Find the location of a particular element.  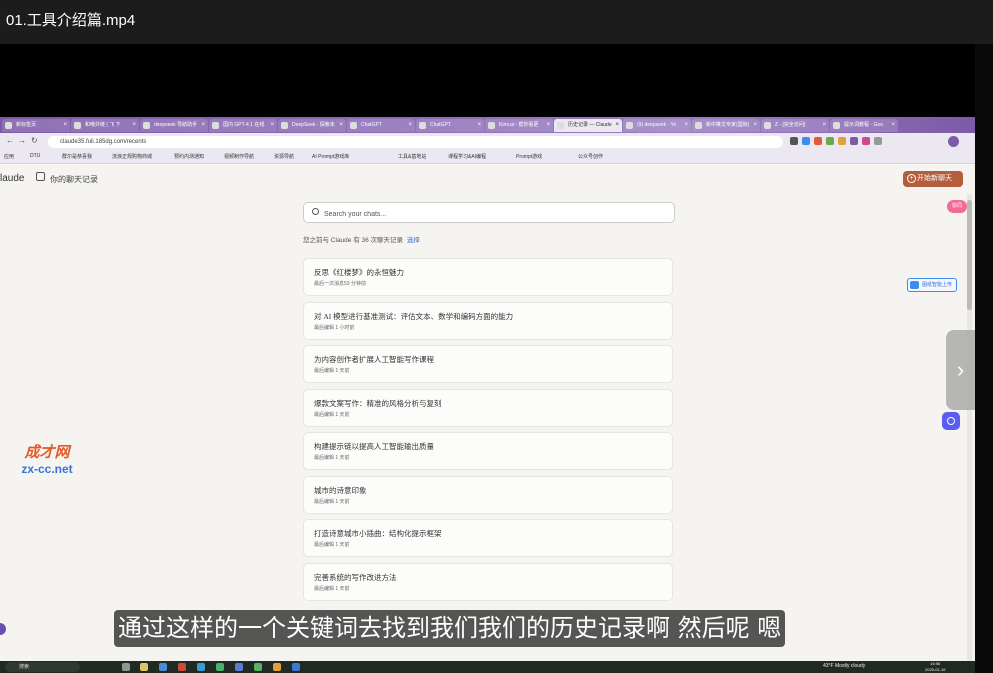

browser-tab: (9) deepseek · Yo × is located at coordinates (657, 125).